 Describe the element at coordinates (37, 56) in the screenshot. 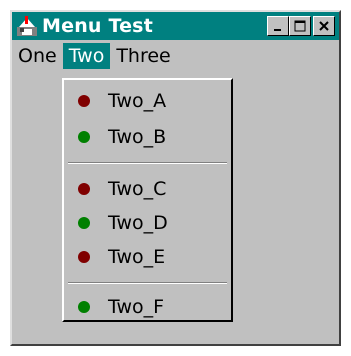

I see `menu-one: One` at that location.